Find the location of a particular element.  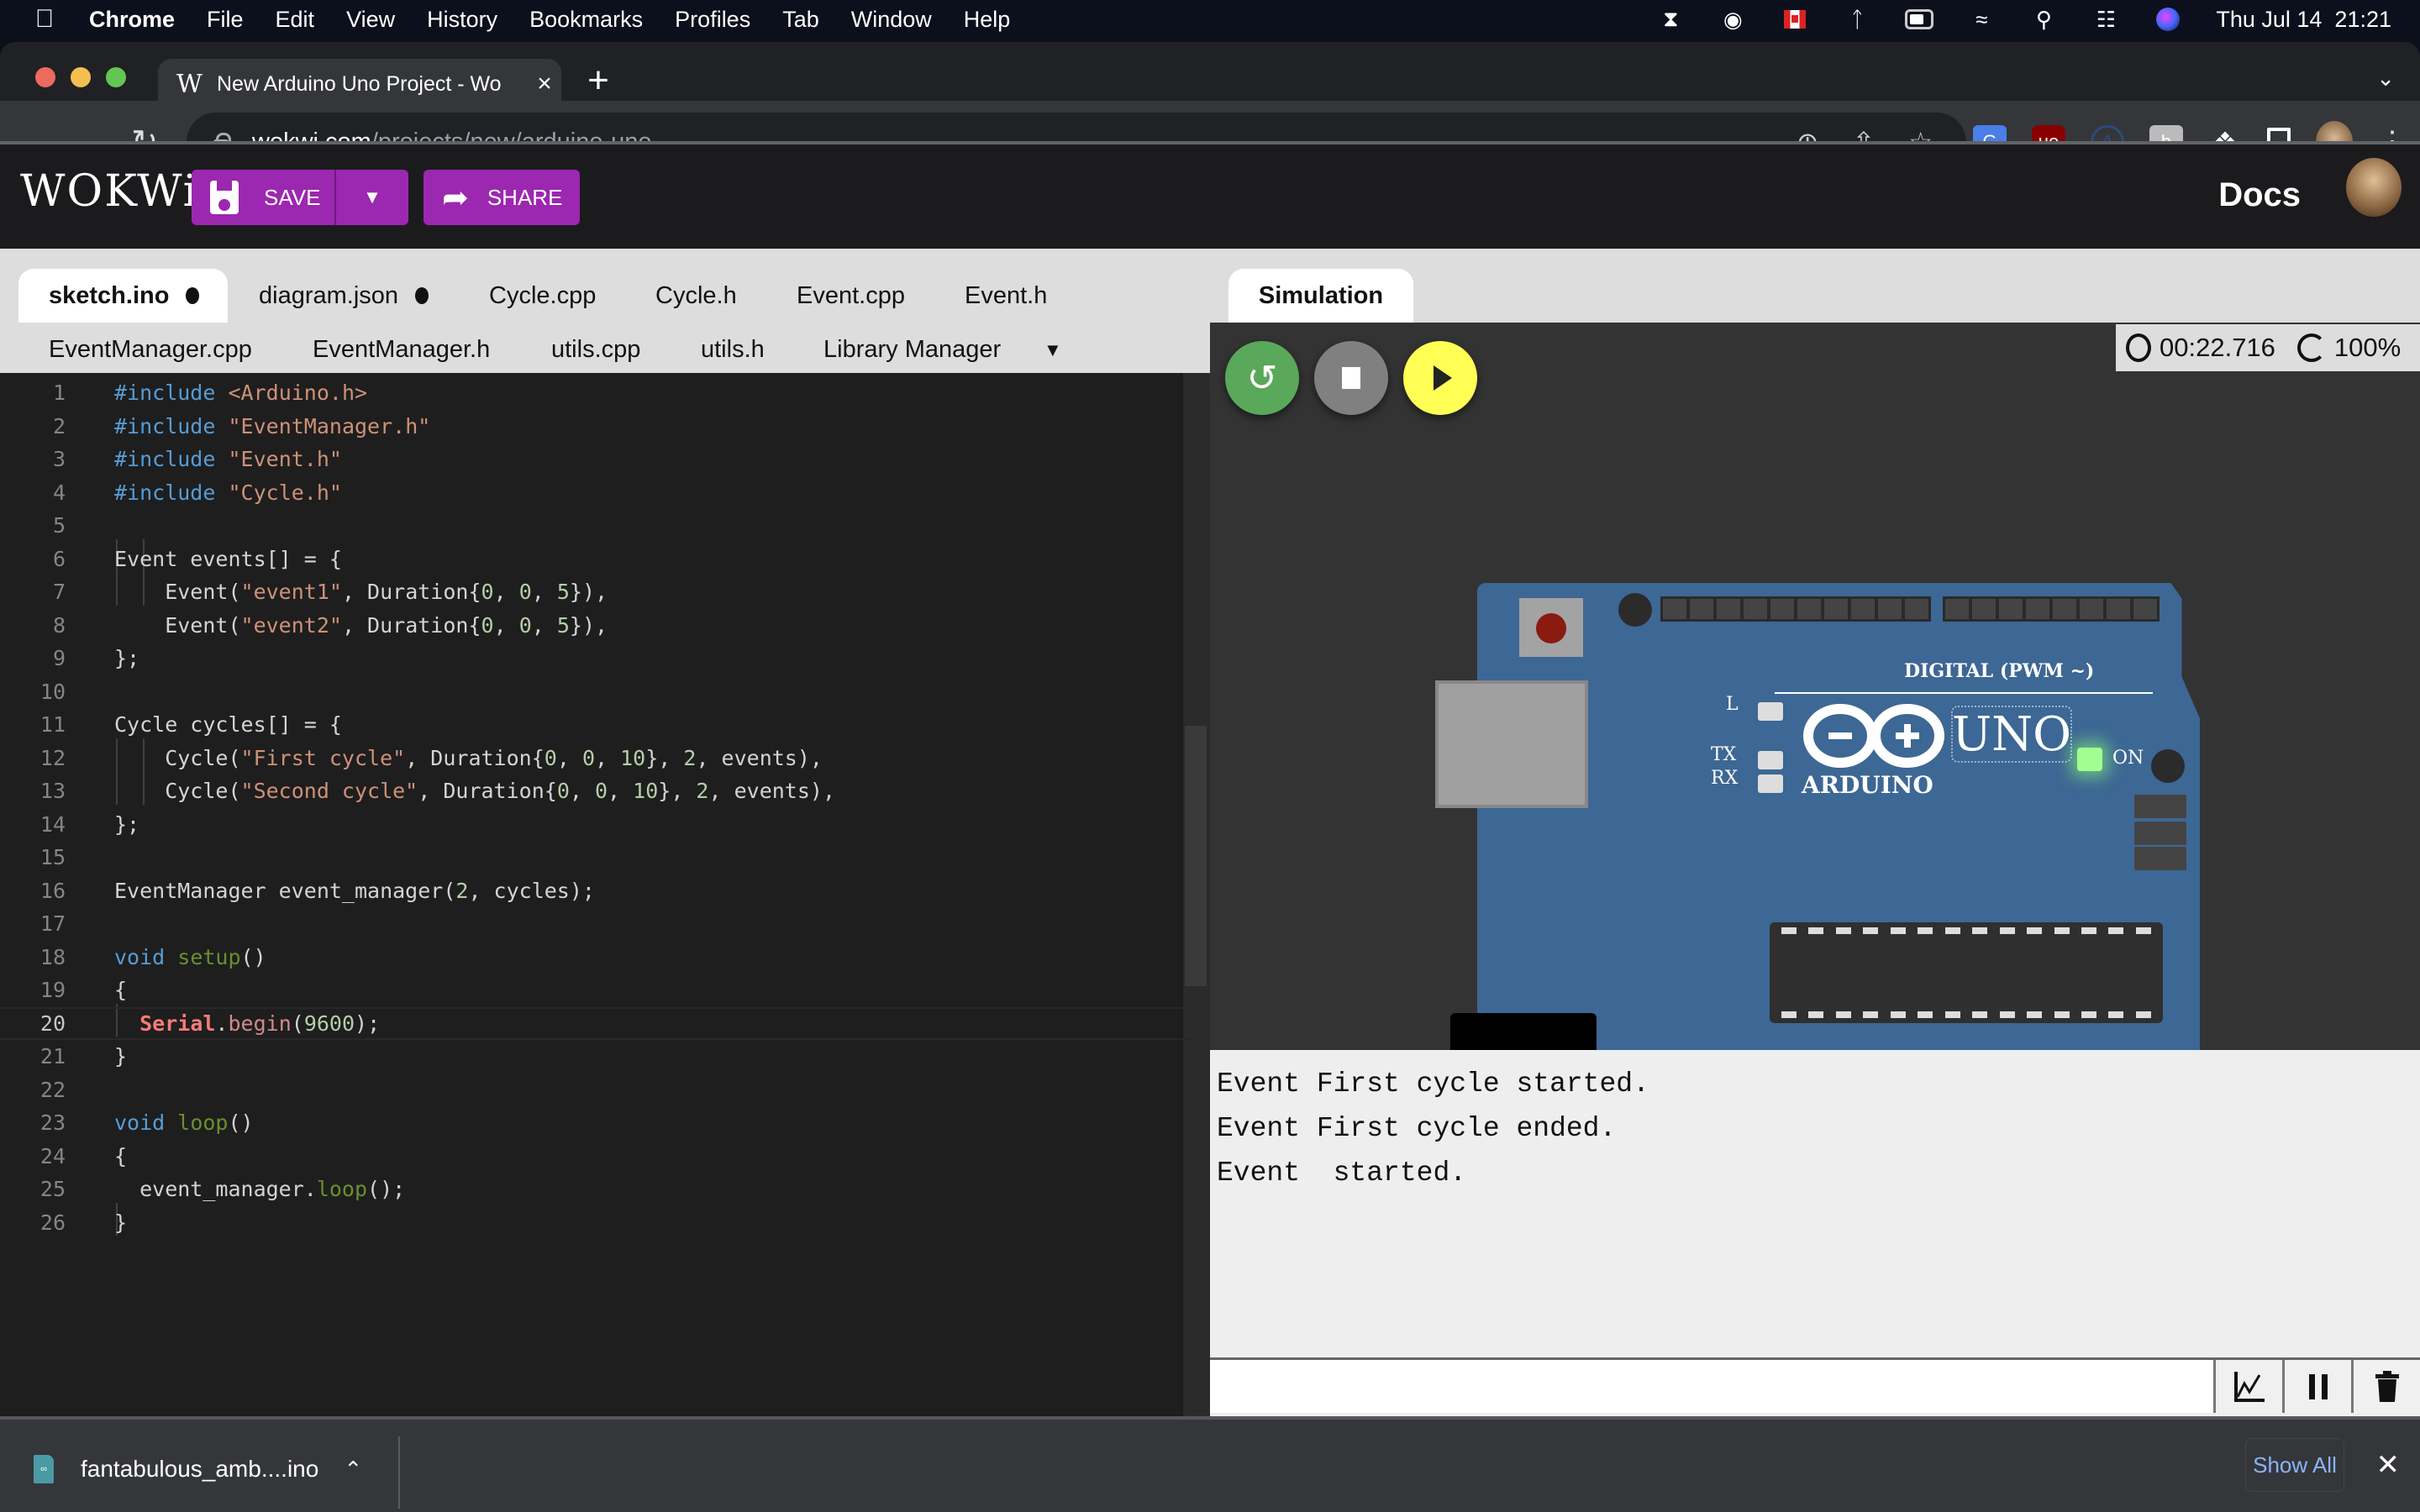

code-line: 5 is located at coordinates (597, 526).